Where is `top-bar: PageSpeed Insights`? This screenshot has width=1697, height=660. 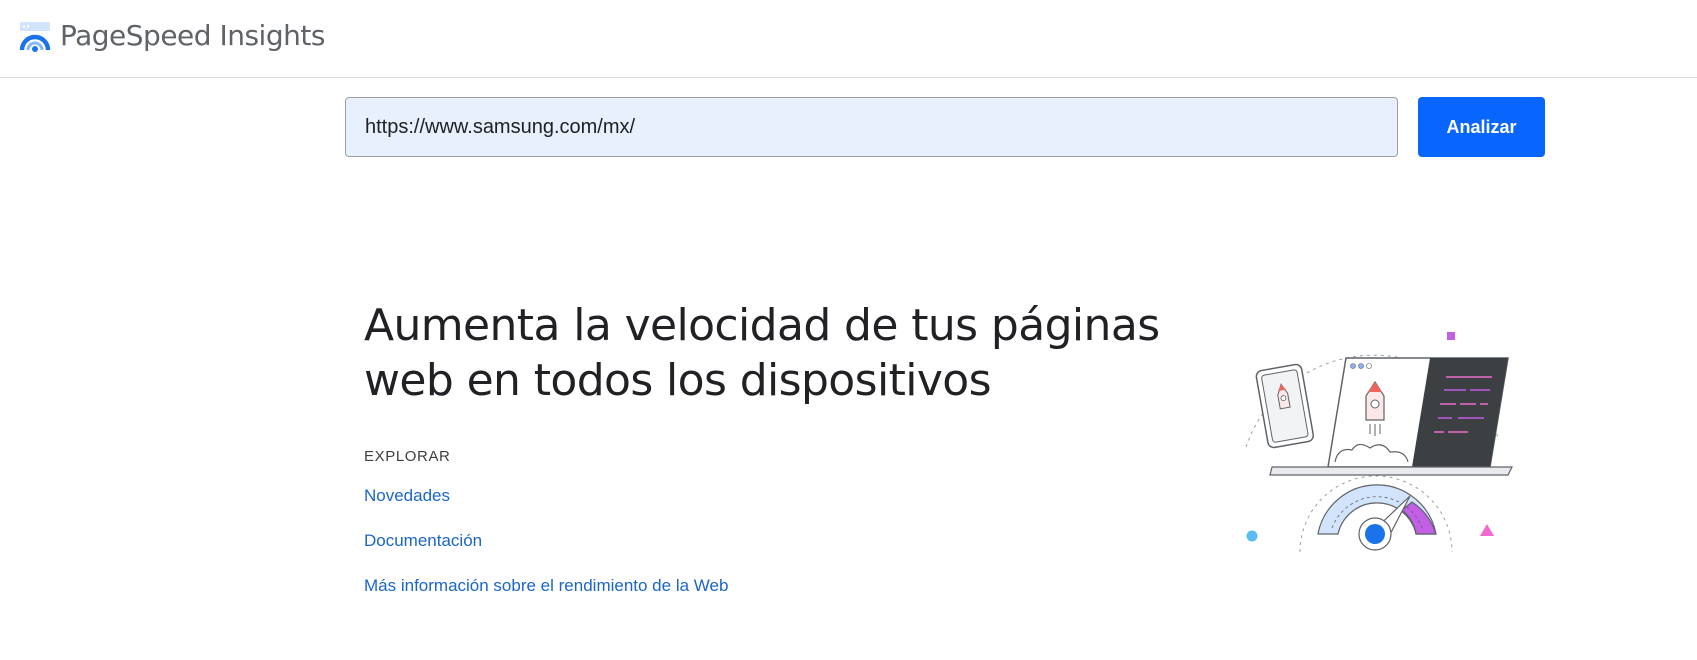 top-bar: PageSpeed Insights is located at coordinates (848, 39).